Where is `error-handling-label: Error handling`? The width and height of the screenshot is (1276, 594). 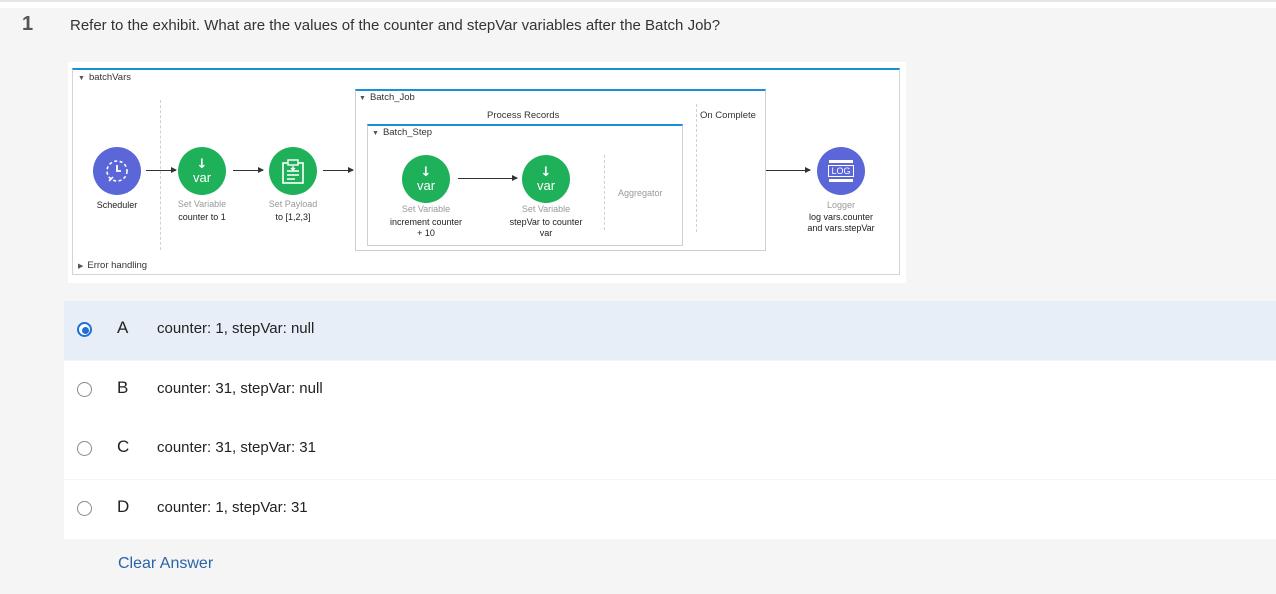
error-handling-label: Error handling is located at coordinates (117, 265).